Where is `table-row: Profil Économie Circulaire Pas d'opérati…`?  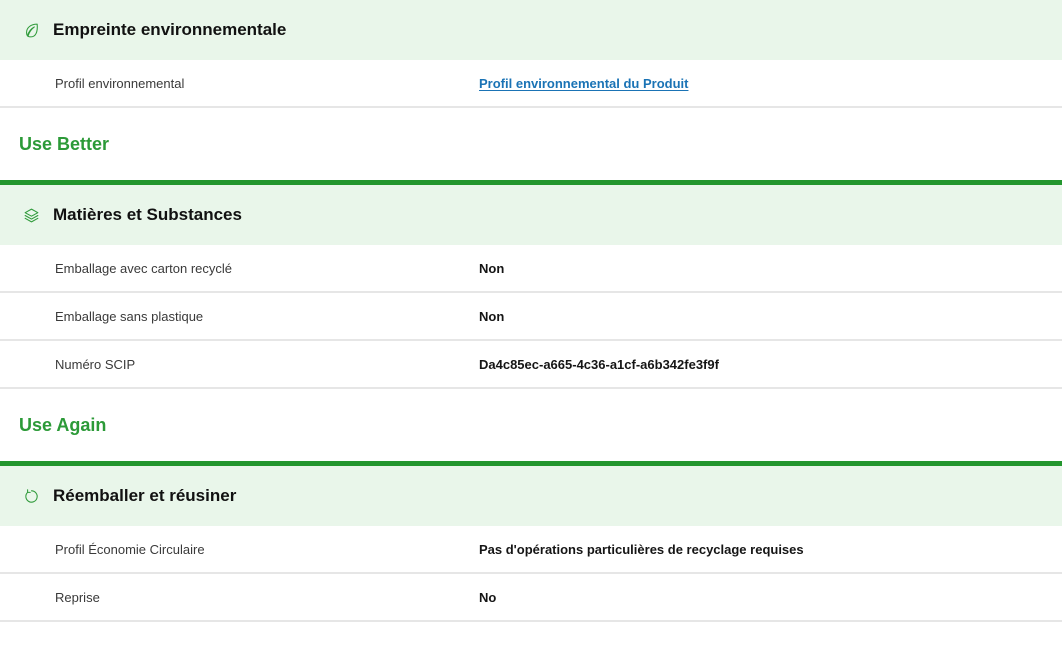
table-row: Profil Économie Circulaire Pas d'opérati… is located at coordinates (531, 550).